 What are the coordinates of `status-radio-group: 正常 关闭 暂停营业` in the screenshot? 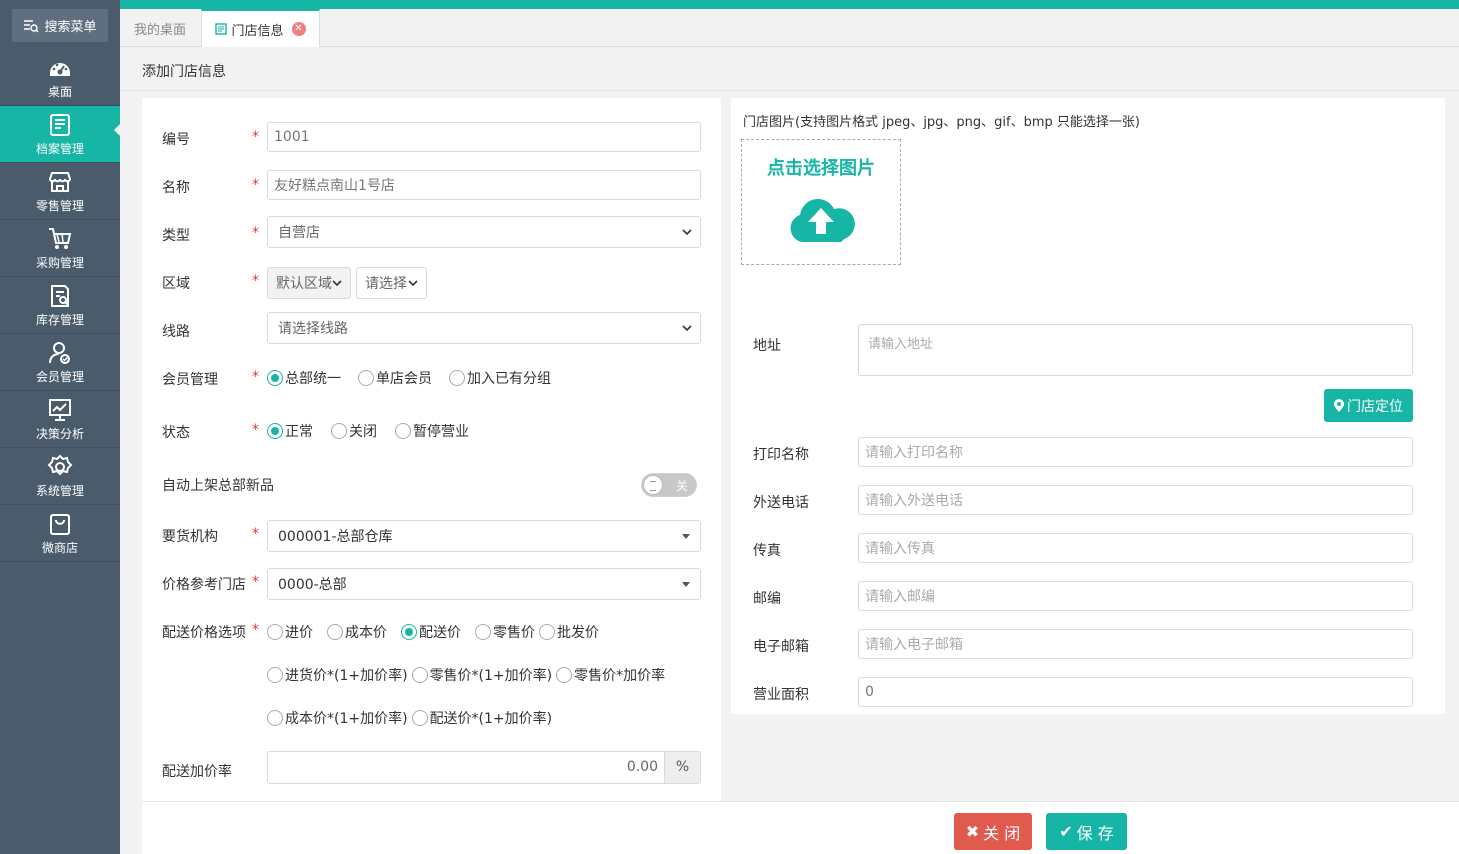 It's located at (370, 431).